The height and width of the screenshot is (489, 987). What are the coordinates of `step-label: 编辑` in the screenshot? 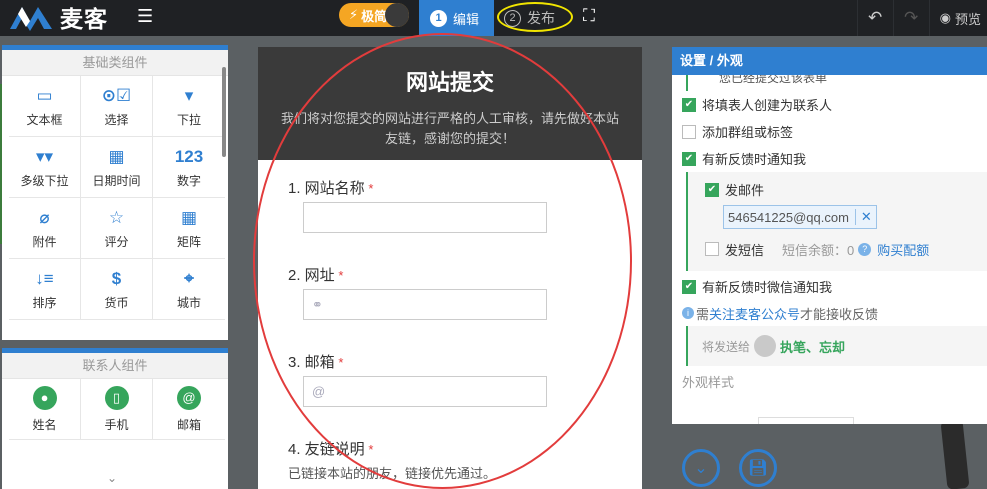 It's located at (466, 19).